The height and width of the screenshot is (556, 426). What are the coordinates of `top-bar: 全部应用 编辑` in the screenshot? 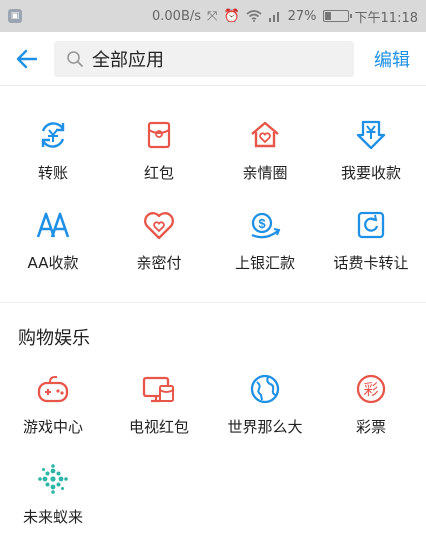 It's located at (213, 59).